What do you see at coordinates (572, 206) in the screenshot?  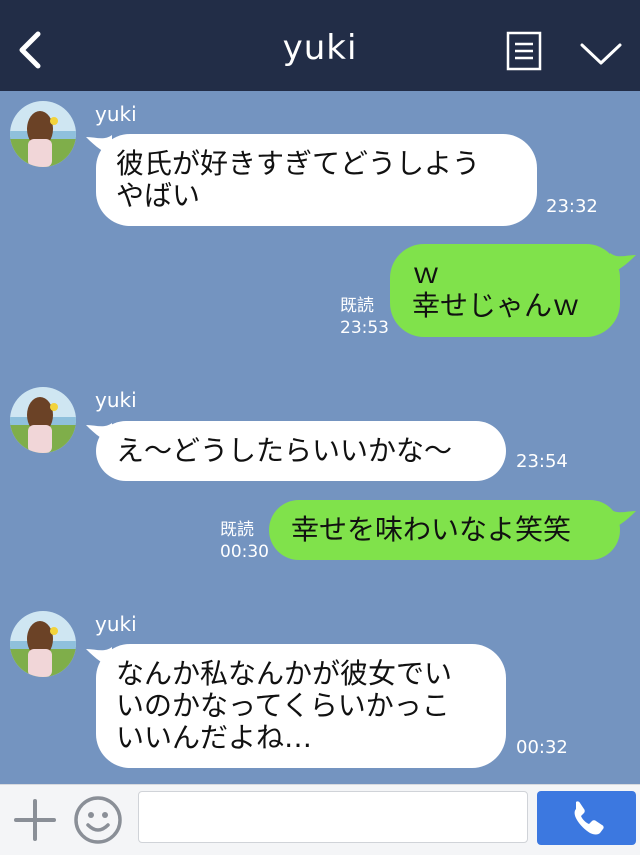 I see `message-time: 23:32` at bounding box center [572, 206].